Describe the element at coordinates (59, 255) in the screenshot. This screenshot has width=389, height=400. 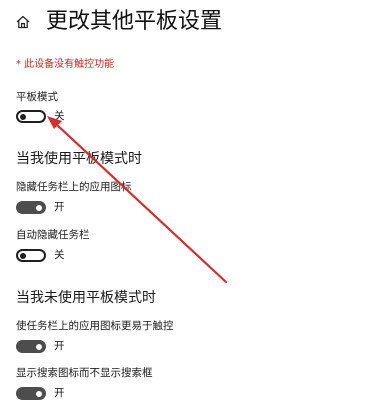
I see `auto-hide-taskbar-state: 关` at that location.